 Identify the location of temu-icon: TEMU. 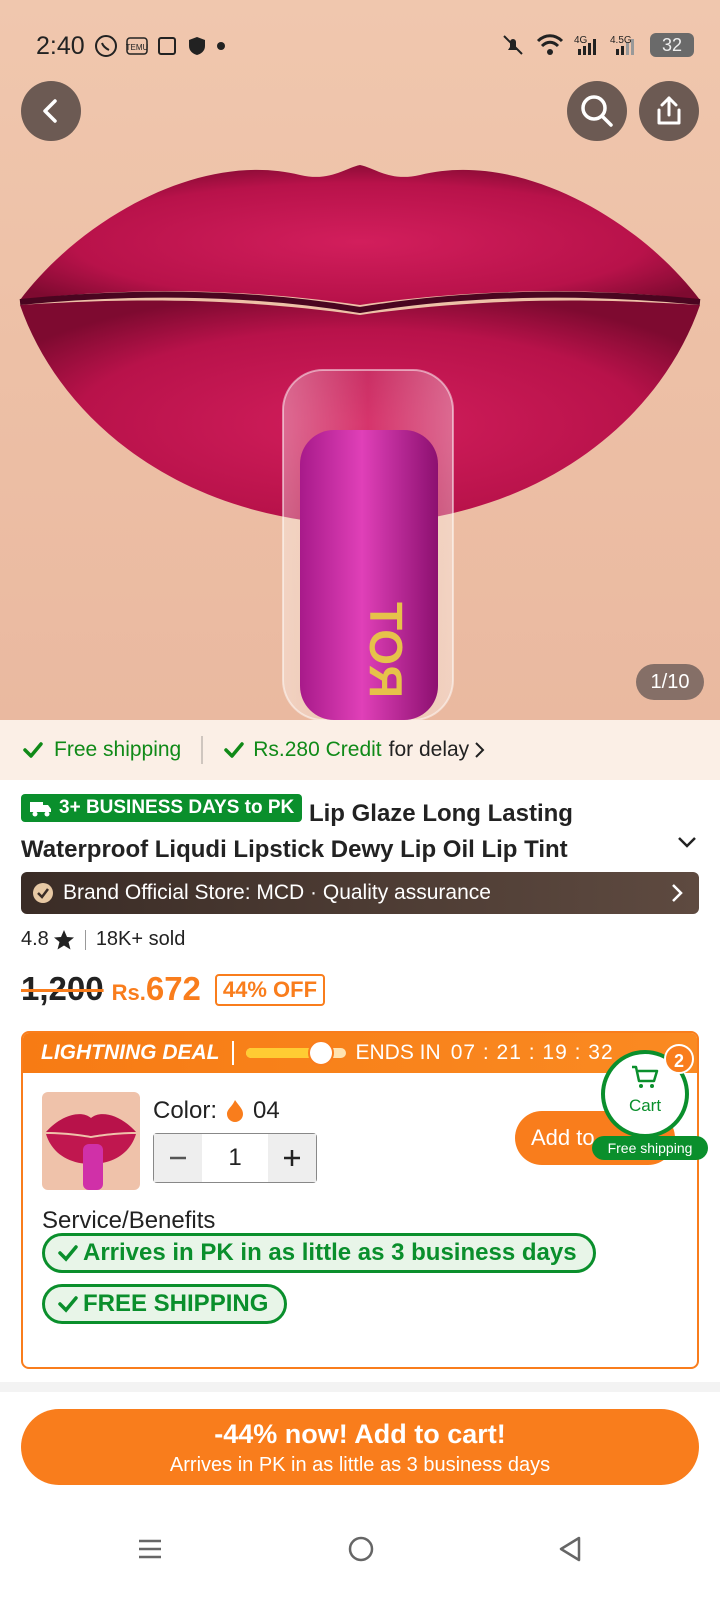
(137, 46).